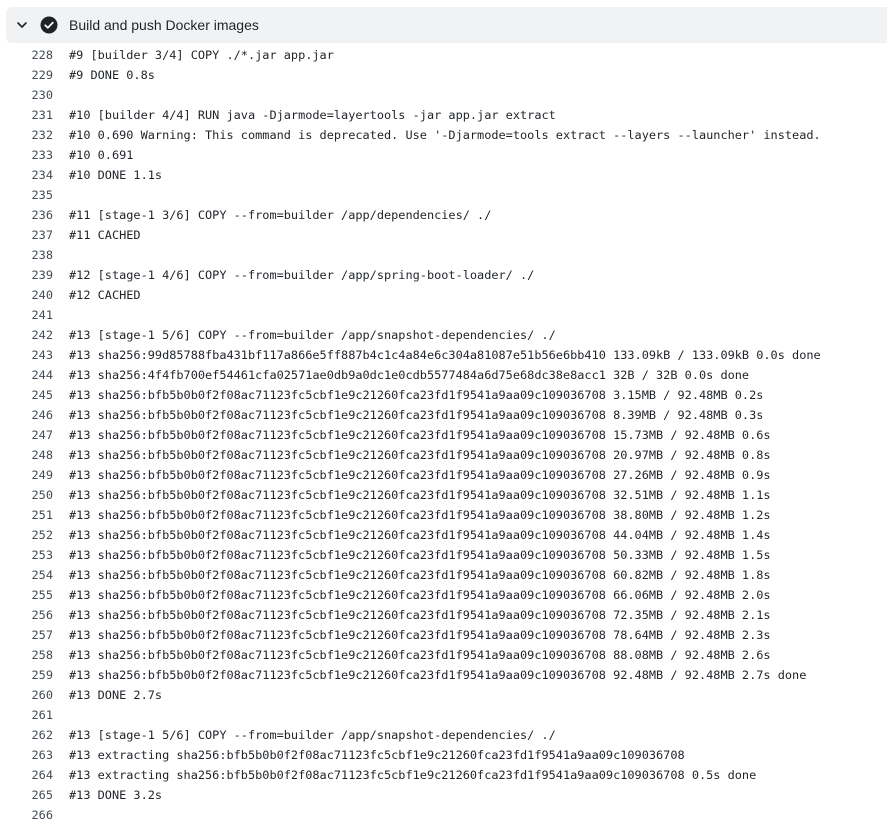 The height and width of the screenshot is (825, 887). I want to click on log-line: 265 #13 DONE 3.2s, so click(443, 795).